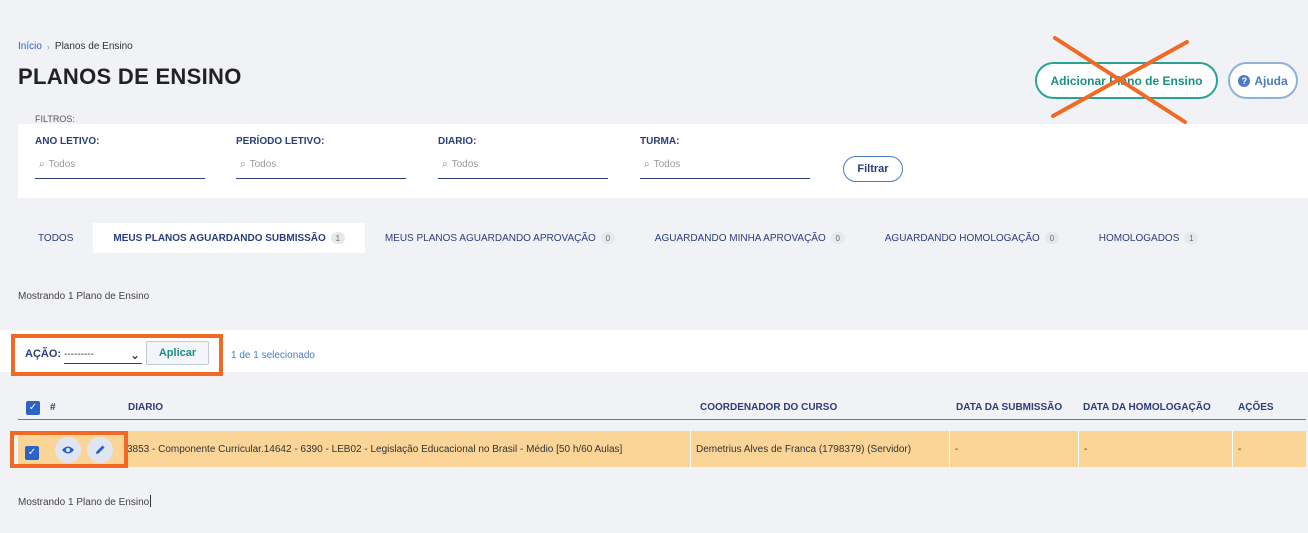 The height and width of the screenshot is (533, 1308). Describe the element at coordinates (1269, 449) in the screenshot. I see `cell-acoes: -` at that location.